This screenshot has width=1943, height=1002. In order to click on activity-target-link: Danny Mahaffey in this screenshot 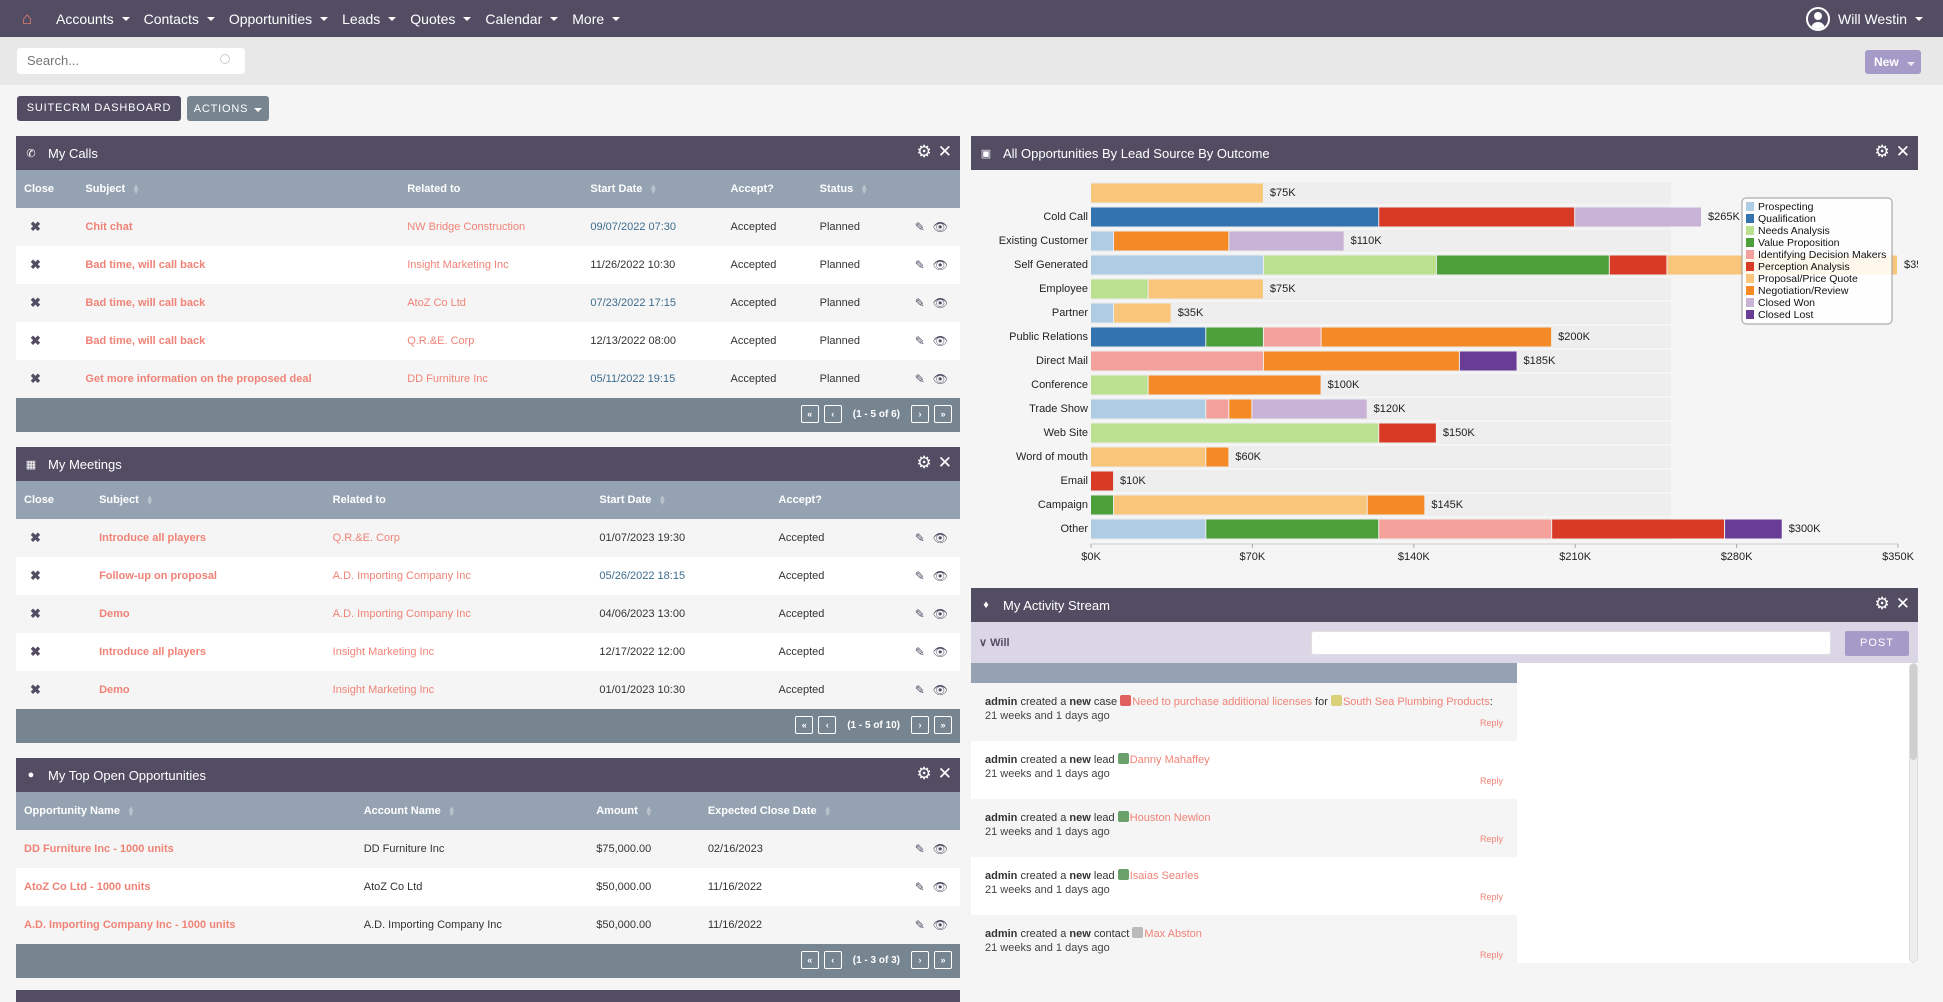, I will do `click(1170, 760)`.